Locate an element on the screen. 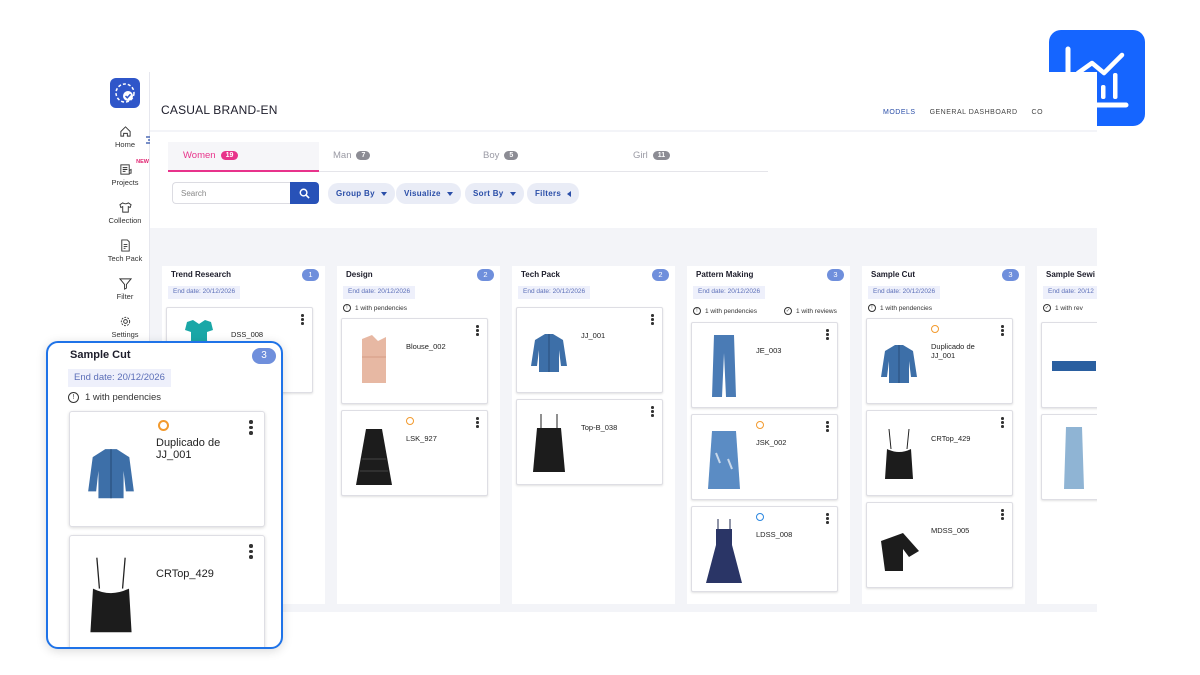  projects-icon is located at coordinates (125, 169).